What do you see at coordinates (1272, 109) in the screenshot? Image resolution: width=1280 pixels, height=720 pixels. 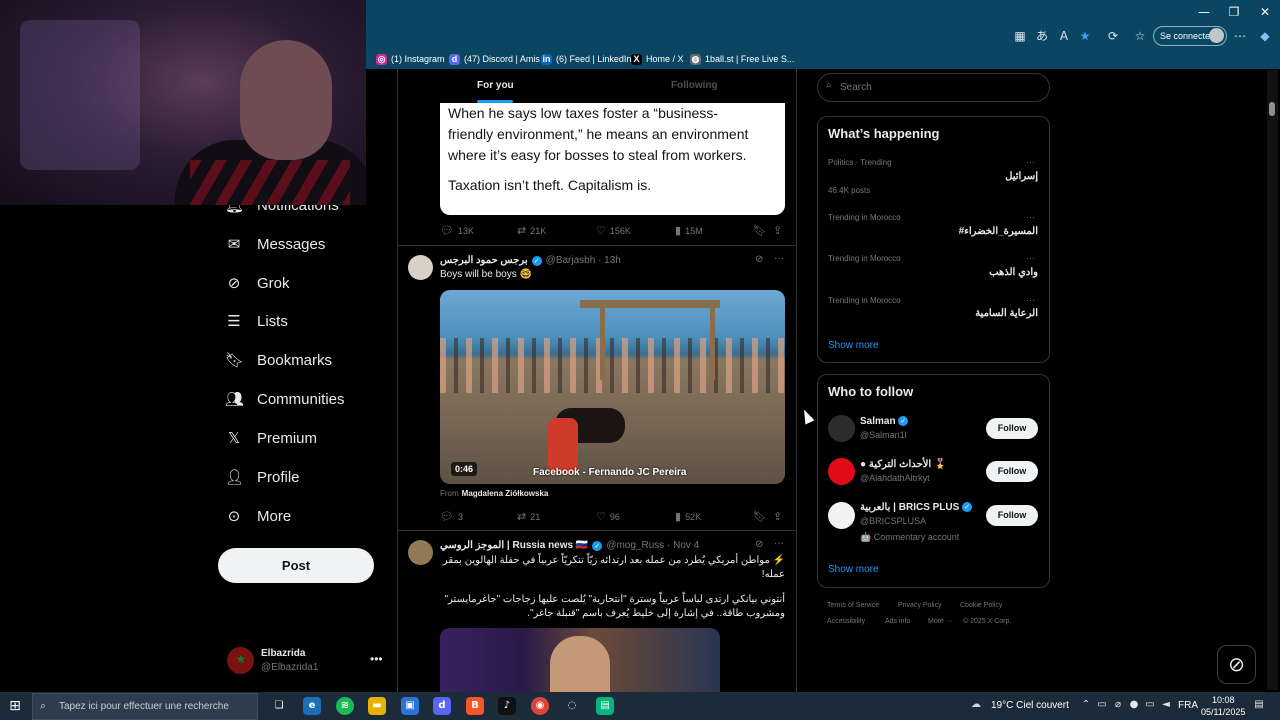 I see `scrollbar-thumb` at bounding box center [1272, 109].